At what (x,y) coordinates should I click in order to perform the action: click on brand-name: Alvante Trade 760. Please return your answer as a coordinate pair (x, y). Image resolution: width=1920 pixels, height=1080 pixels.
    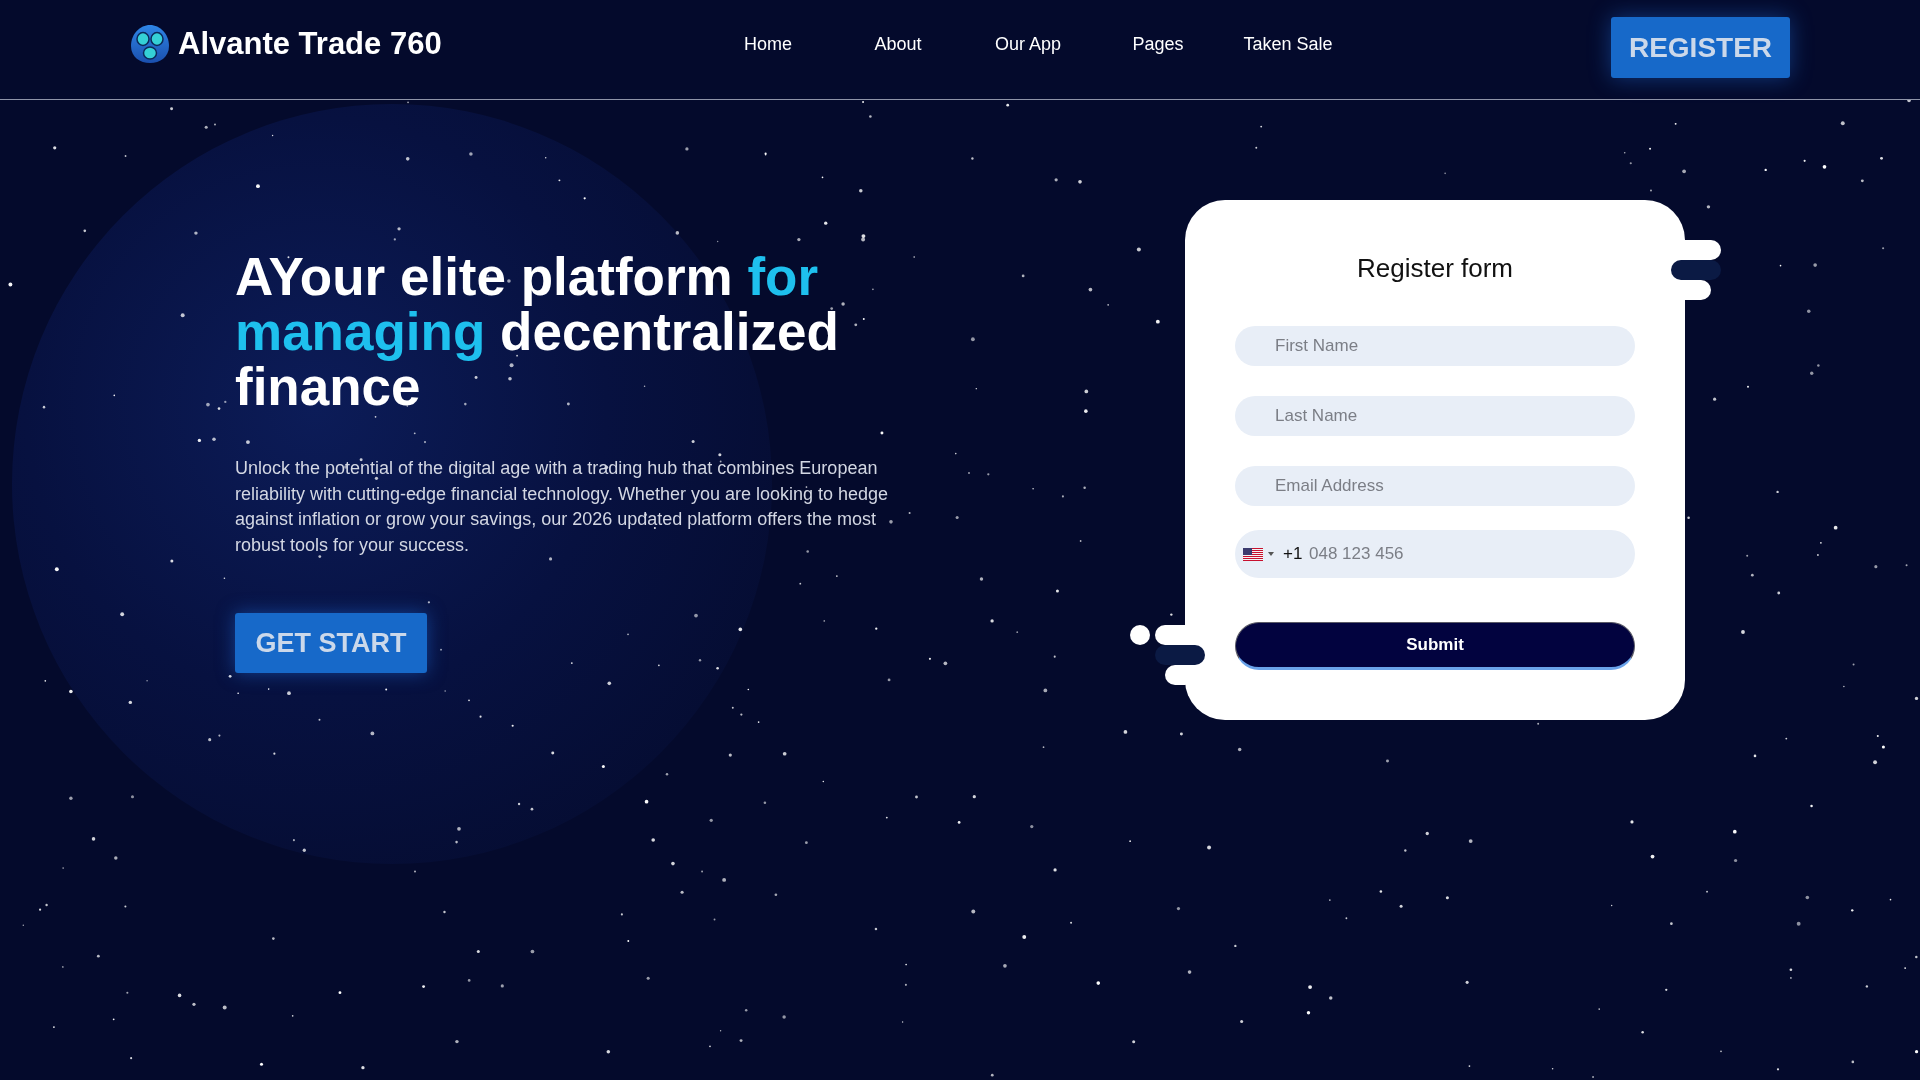
    Looking at the image, I should click on (310, 43).